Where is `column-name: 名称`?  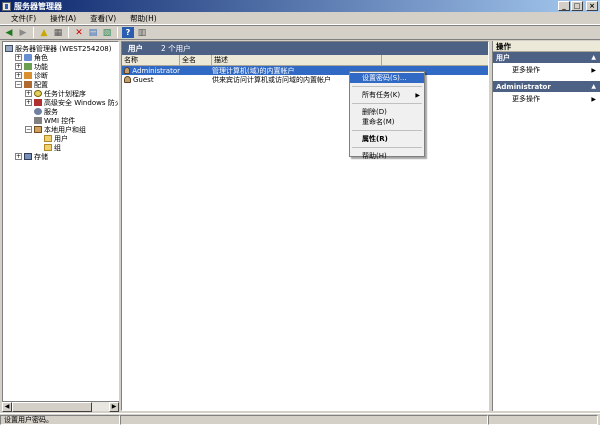
column-name: 名称 is located at coordinates (151, 60).